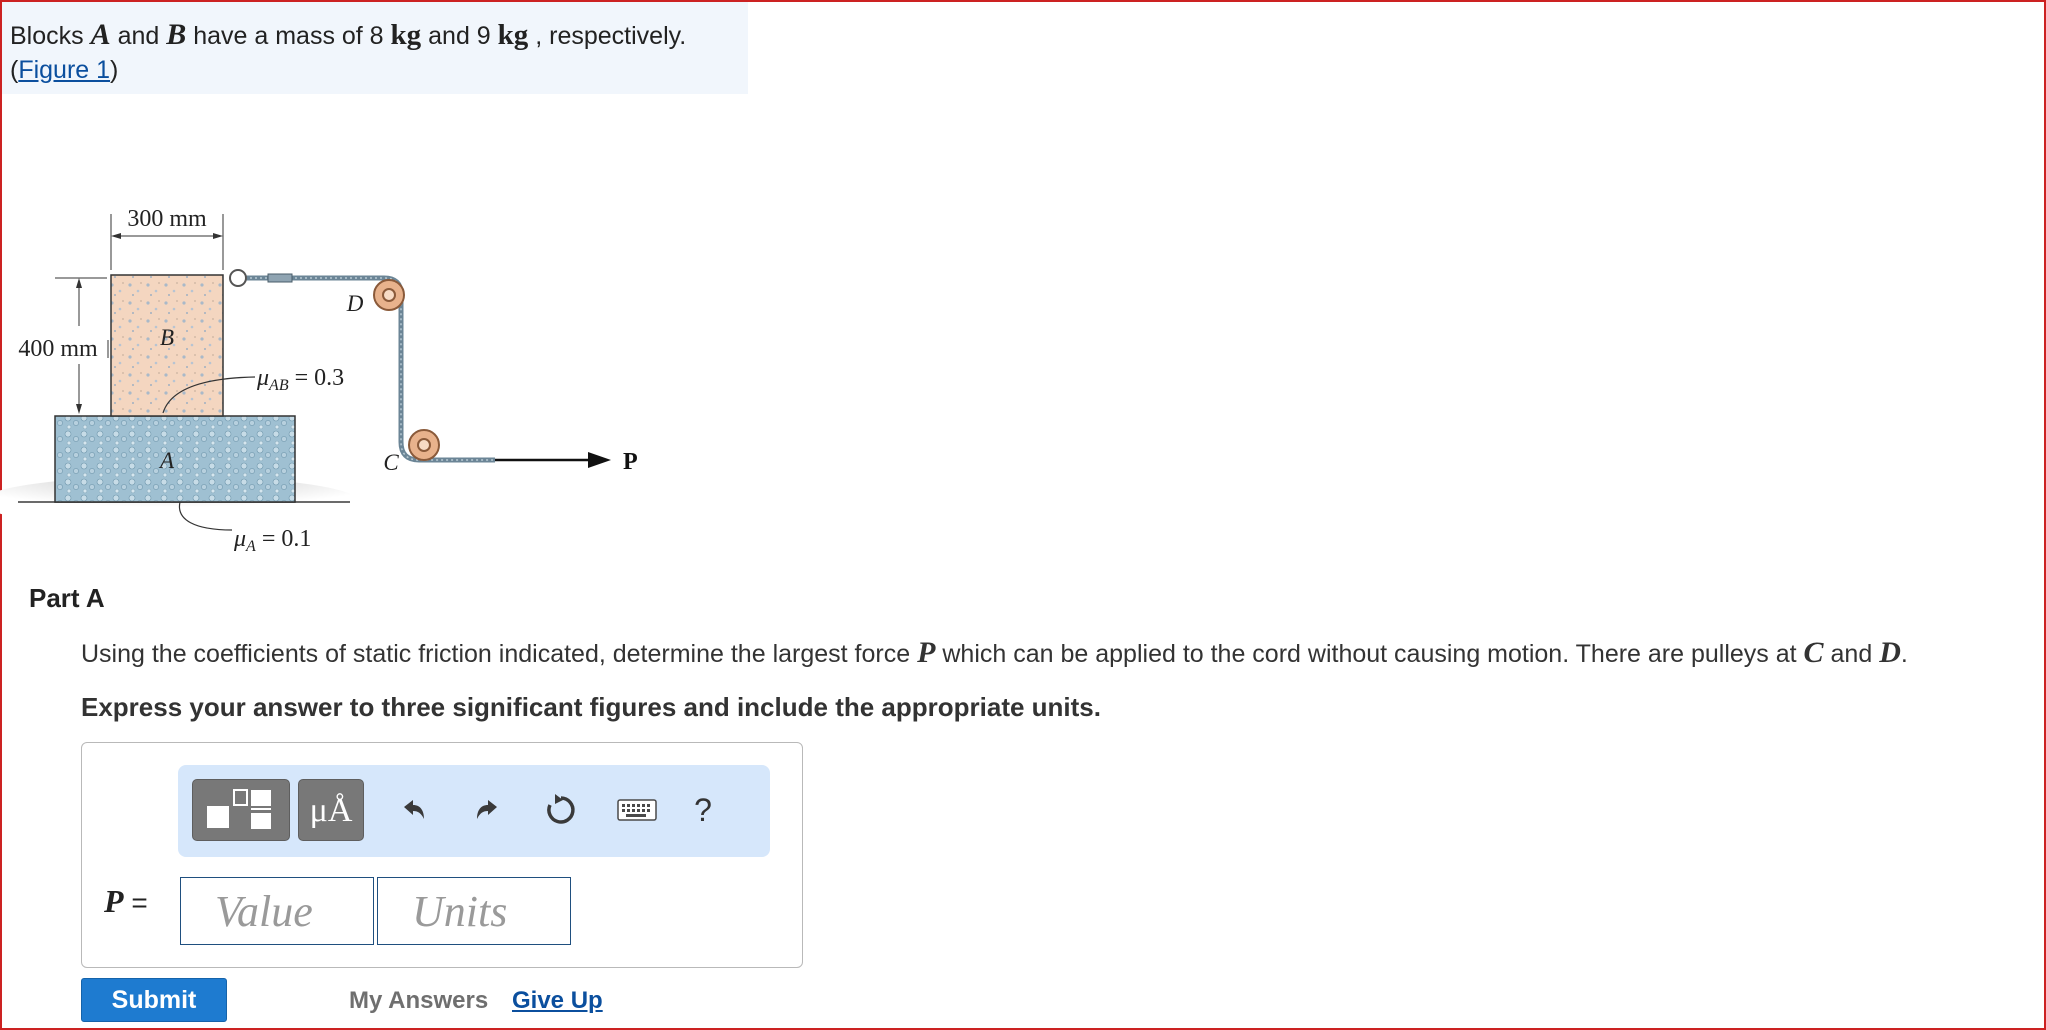 This screenshot has width=2046, height=1030. What do you see at coordinates (391, 462) in the screenshot?
I see `pulley-c-label: C` at bounding box center [391, 462].